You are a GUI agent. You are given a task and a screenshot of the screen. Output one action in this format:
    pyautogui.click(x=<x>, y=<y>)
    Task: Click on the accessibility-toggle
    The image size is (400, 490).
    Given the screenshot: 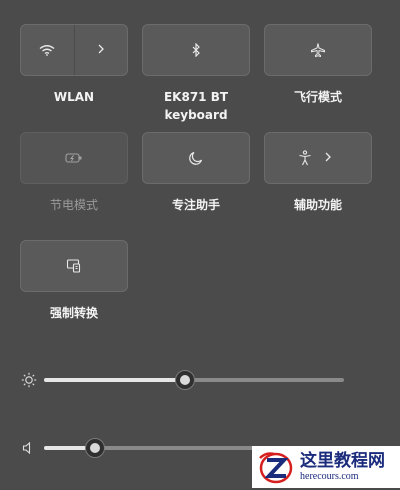 What is the action you would take?
    pyautogui.click(x=291, y=158)
    